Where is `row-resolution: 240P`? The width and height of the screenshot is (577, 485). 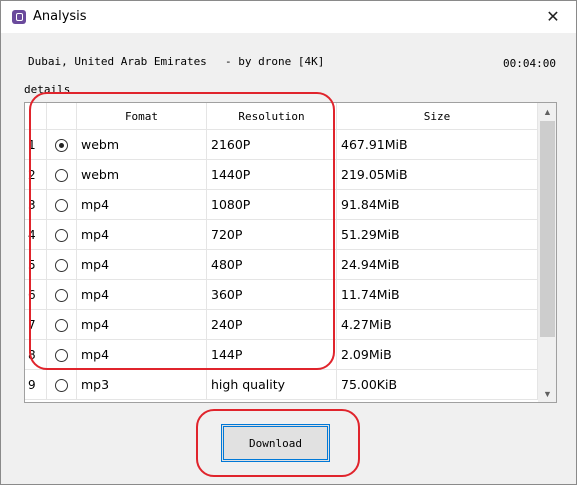 row-resolution: 240P is located at coordinates (272, 325).